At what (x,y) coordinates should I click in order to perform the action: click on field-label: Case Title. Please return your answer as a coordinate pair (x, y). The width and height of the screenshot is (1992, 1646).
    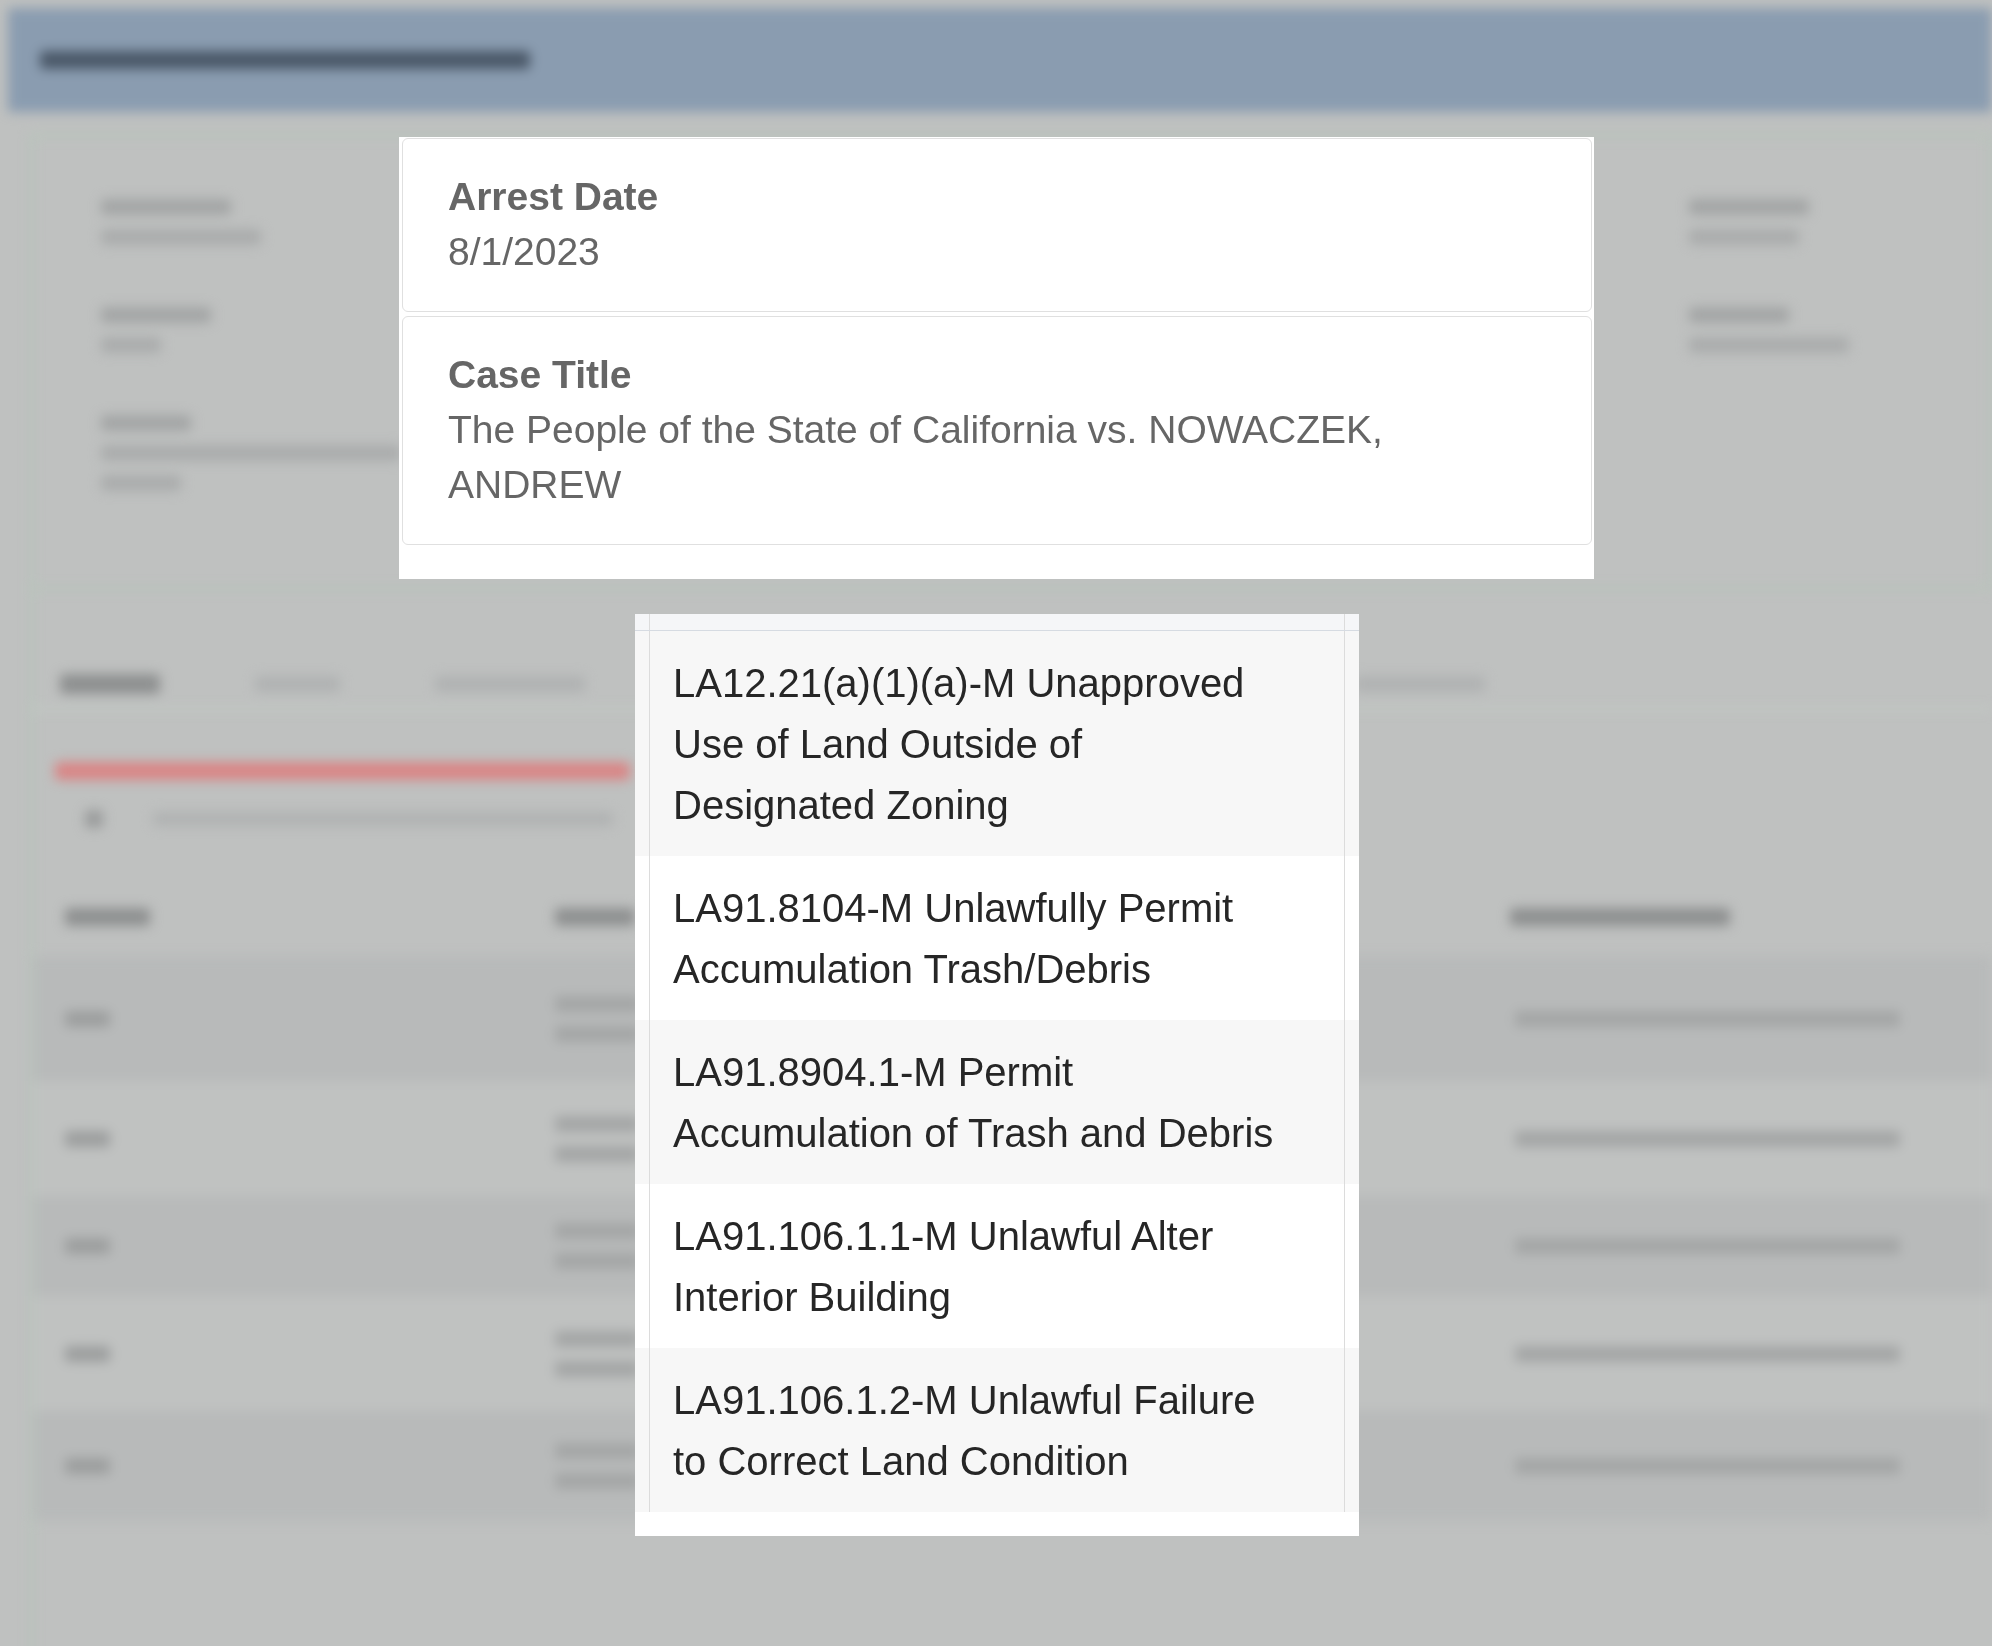
    Looking at the image, I should click on (540, 375).